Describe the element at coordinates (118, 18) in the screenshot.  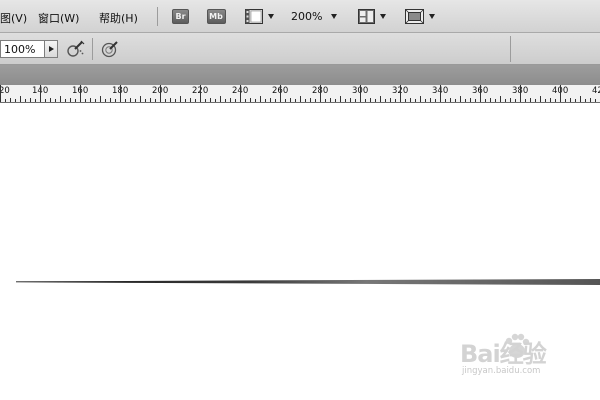
I see `menu-help: 帮助(H)` at that location.